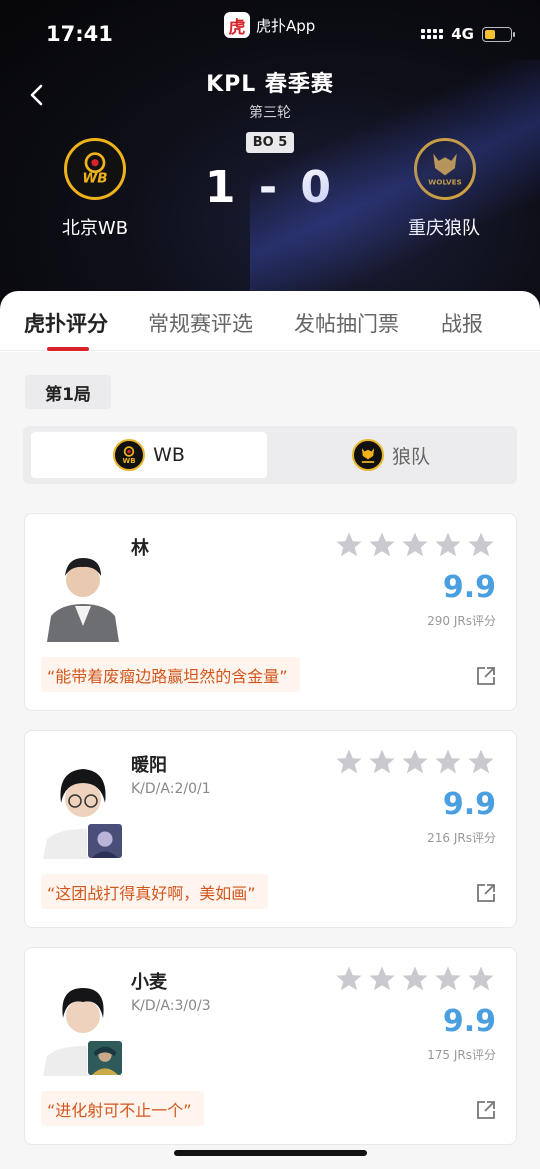 Image resolution: width=540 pixels, height=1169 pixels. What do you see at coordinates (346, 323) in the screenshot?
I see `tab-post-ticket-draw: 发帖抽门票` at bounding box center [346, 323].